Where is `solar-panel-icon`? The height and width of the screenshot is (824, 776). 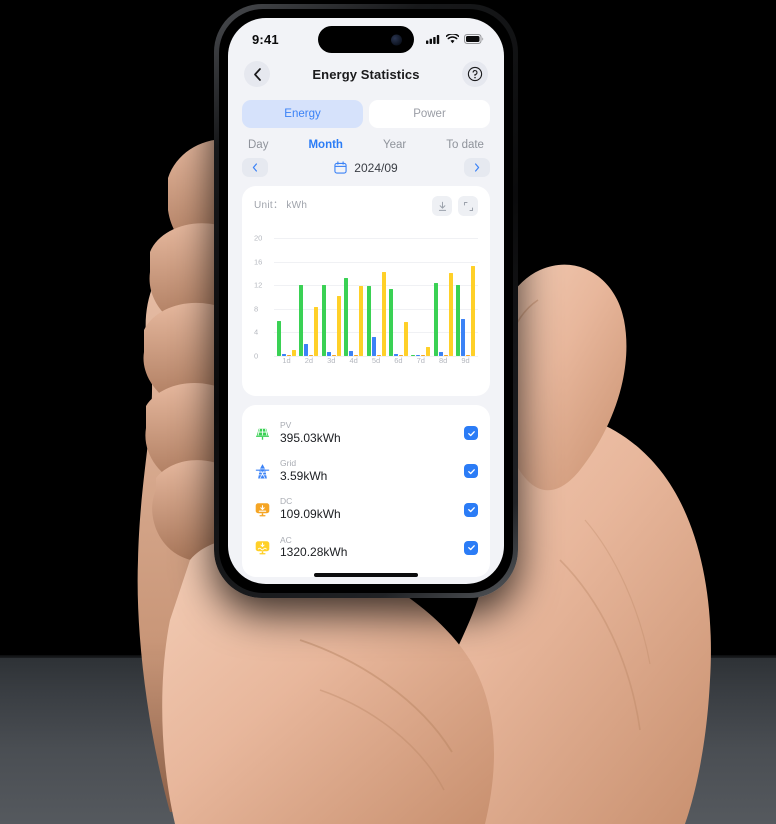 solar-panel-icon is located at coordinates (262, 433).